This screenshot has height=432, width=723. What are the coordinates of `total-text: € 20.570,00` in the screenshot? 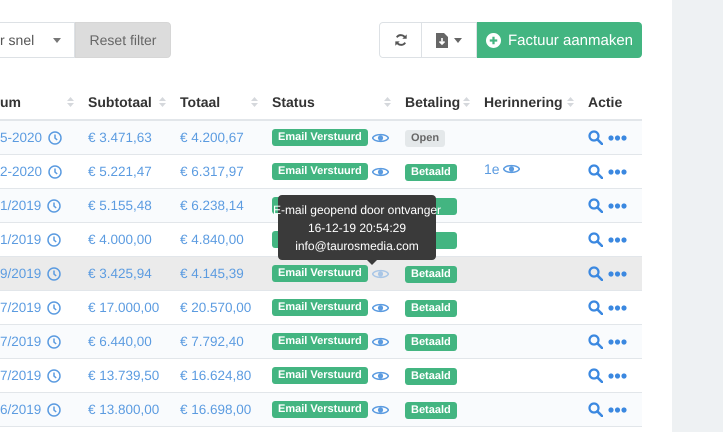 It's located at (216, 307).